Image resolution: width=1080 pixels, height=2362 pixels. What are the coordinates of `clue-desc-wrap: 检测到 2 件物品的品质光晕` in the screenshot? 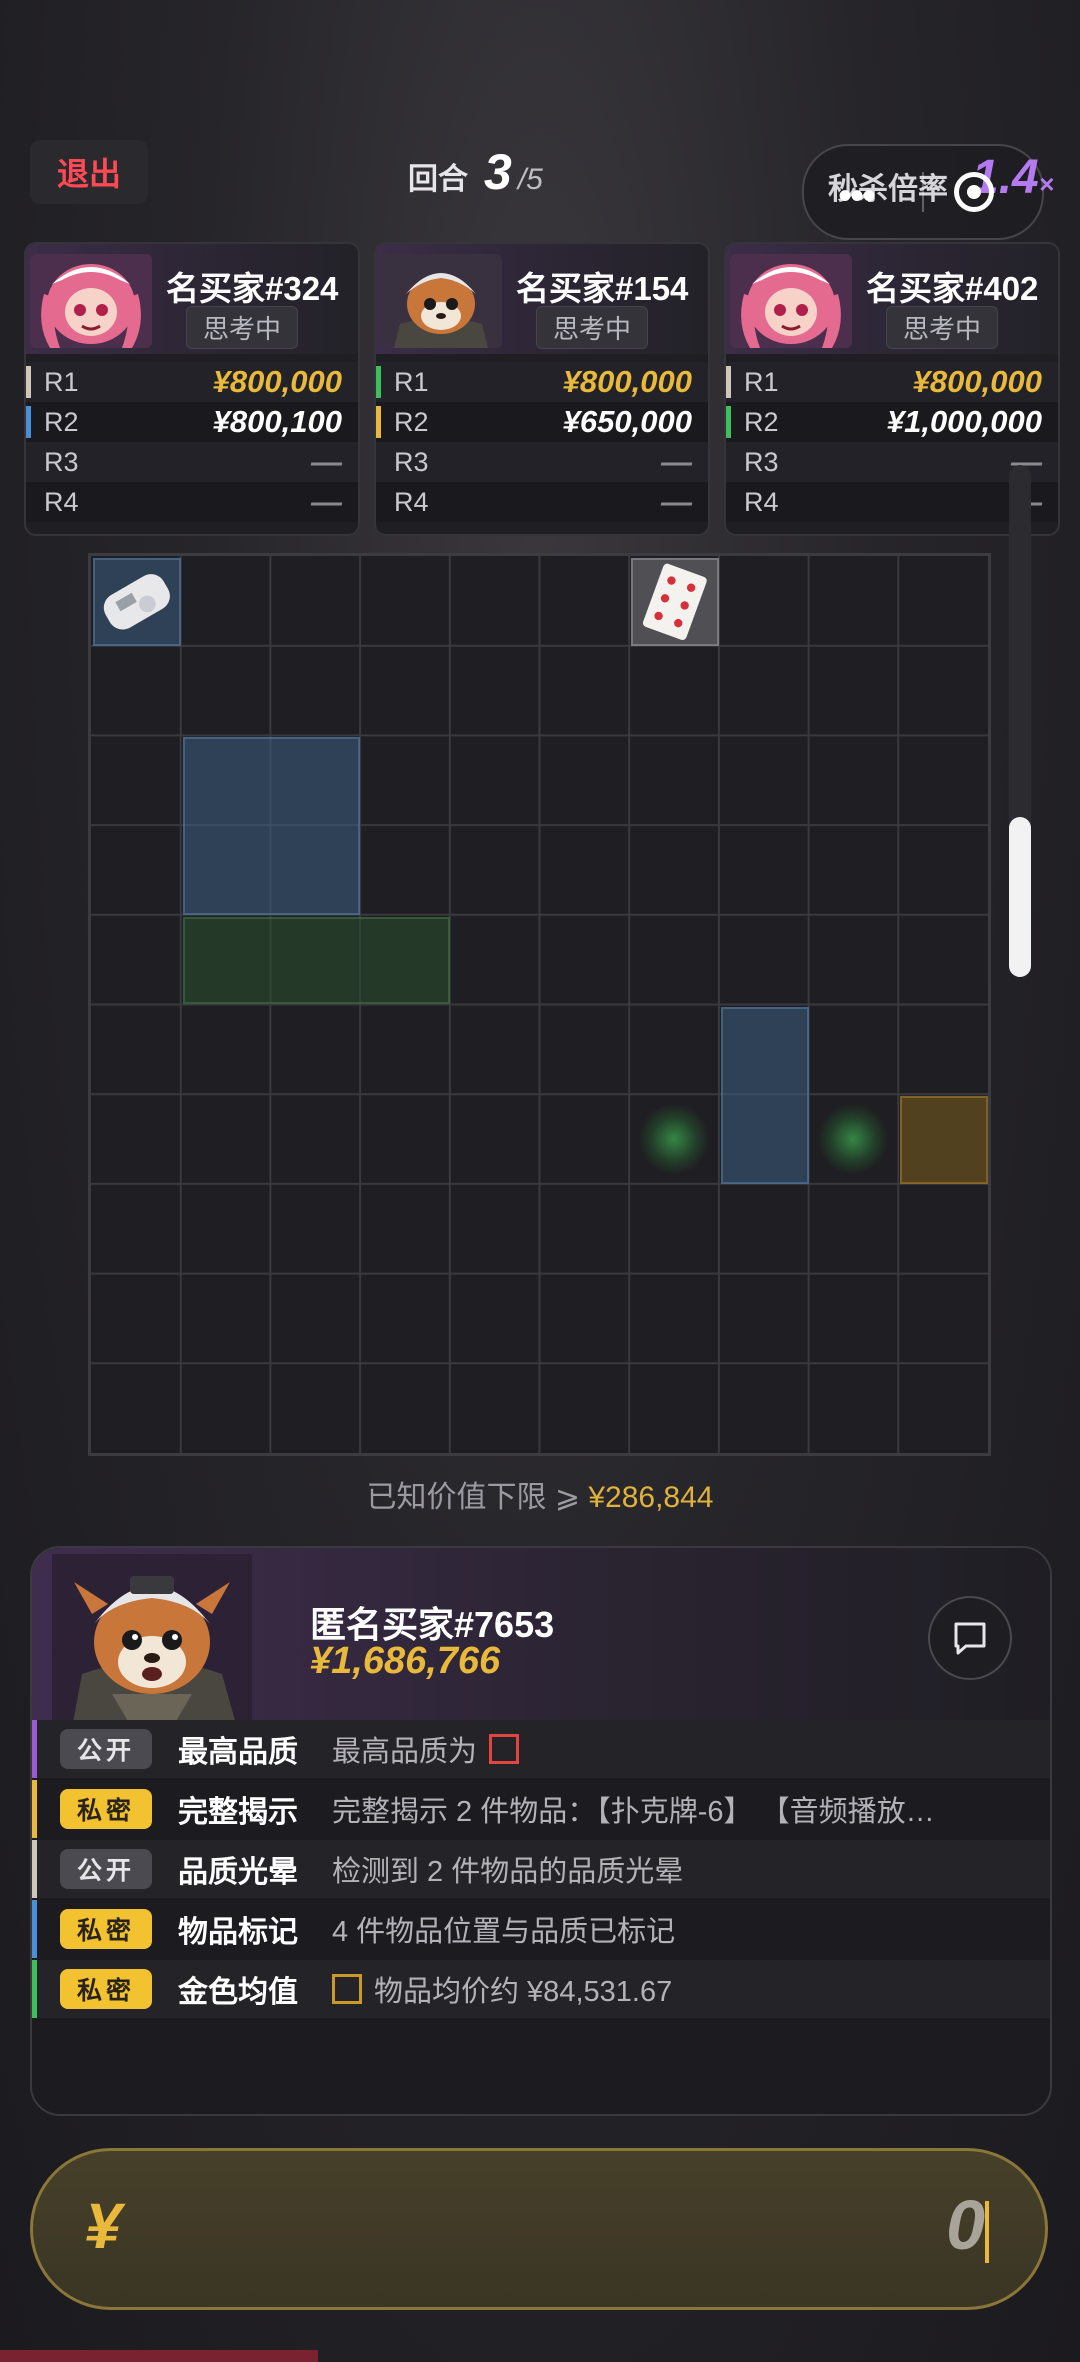 It's located at (507, 1869).